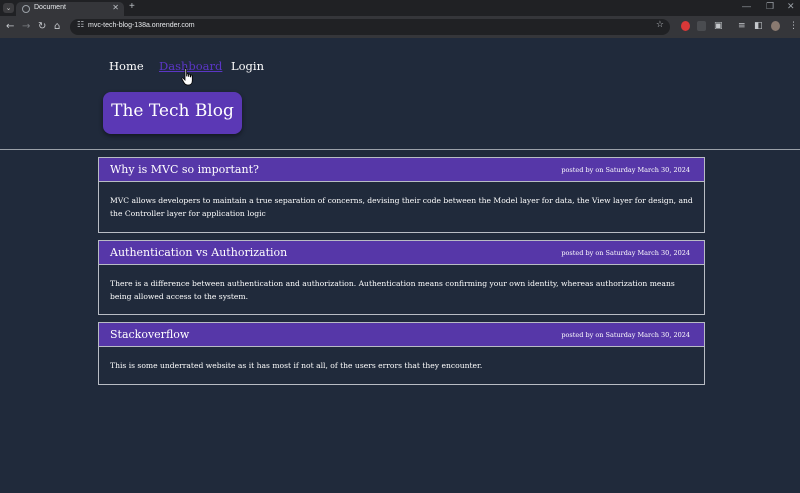 This screenshot has height=493, width=800. Describe the element at coordinates (50, 7) in the screenshot. I see `tab-title: Document` at that location.